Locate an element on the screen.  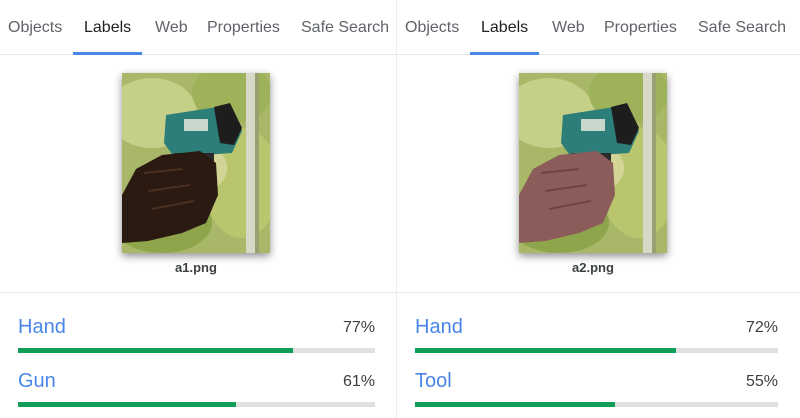
labels-results: Hand 77% Gun 61% is located at coordinates (198, 355).